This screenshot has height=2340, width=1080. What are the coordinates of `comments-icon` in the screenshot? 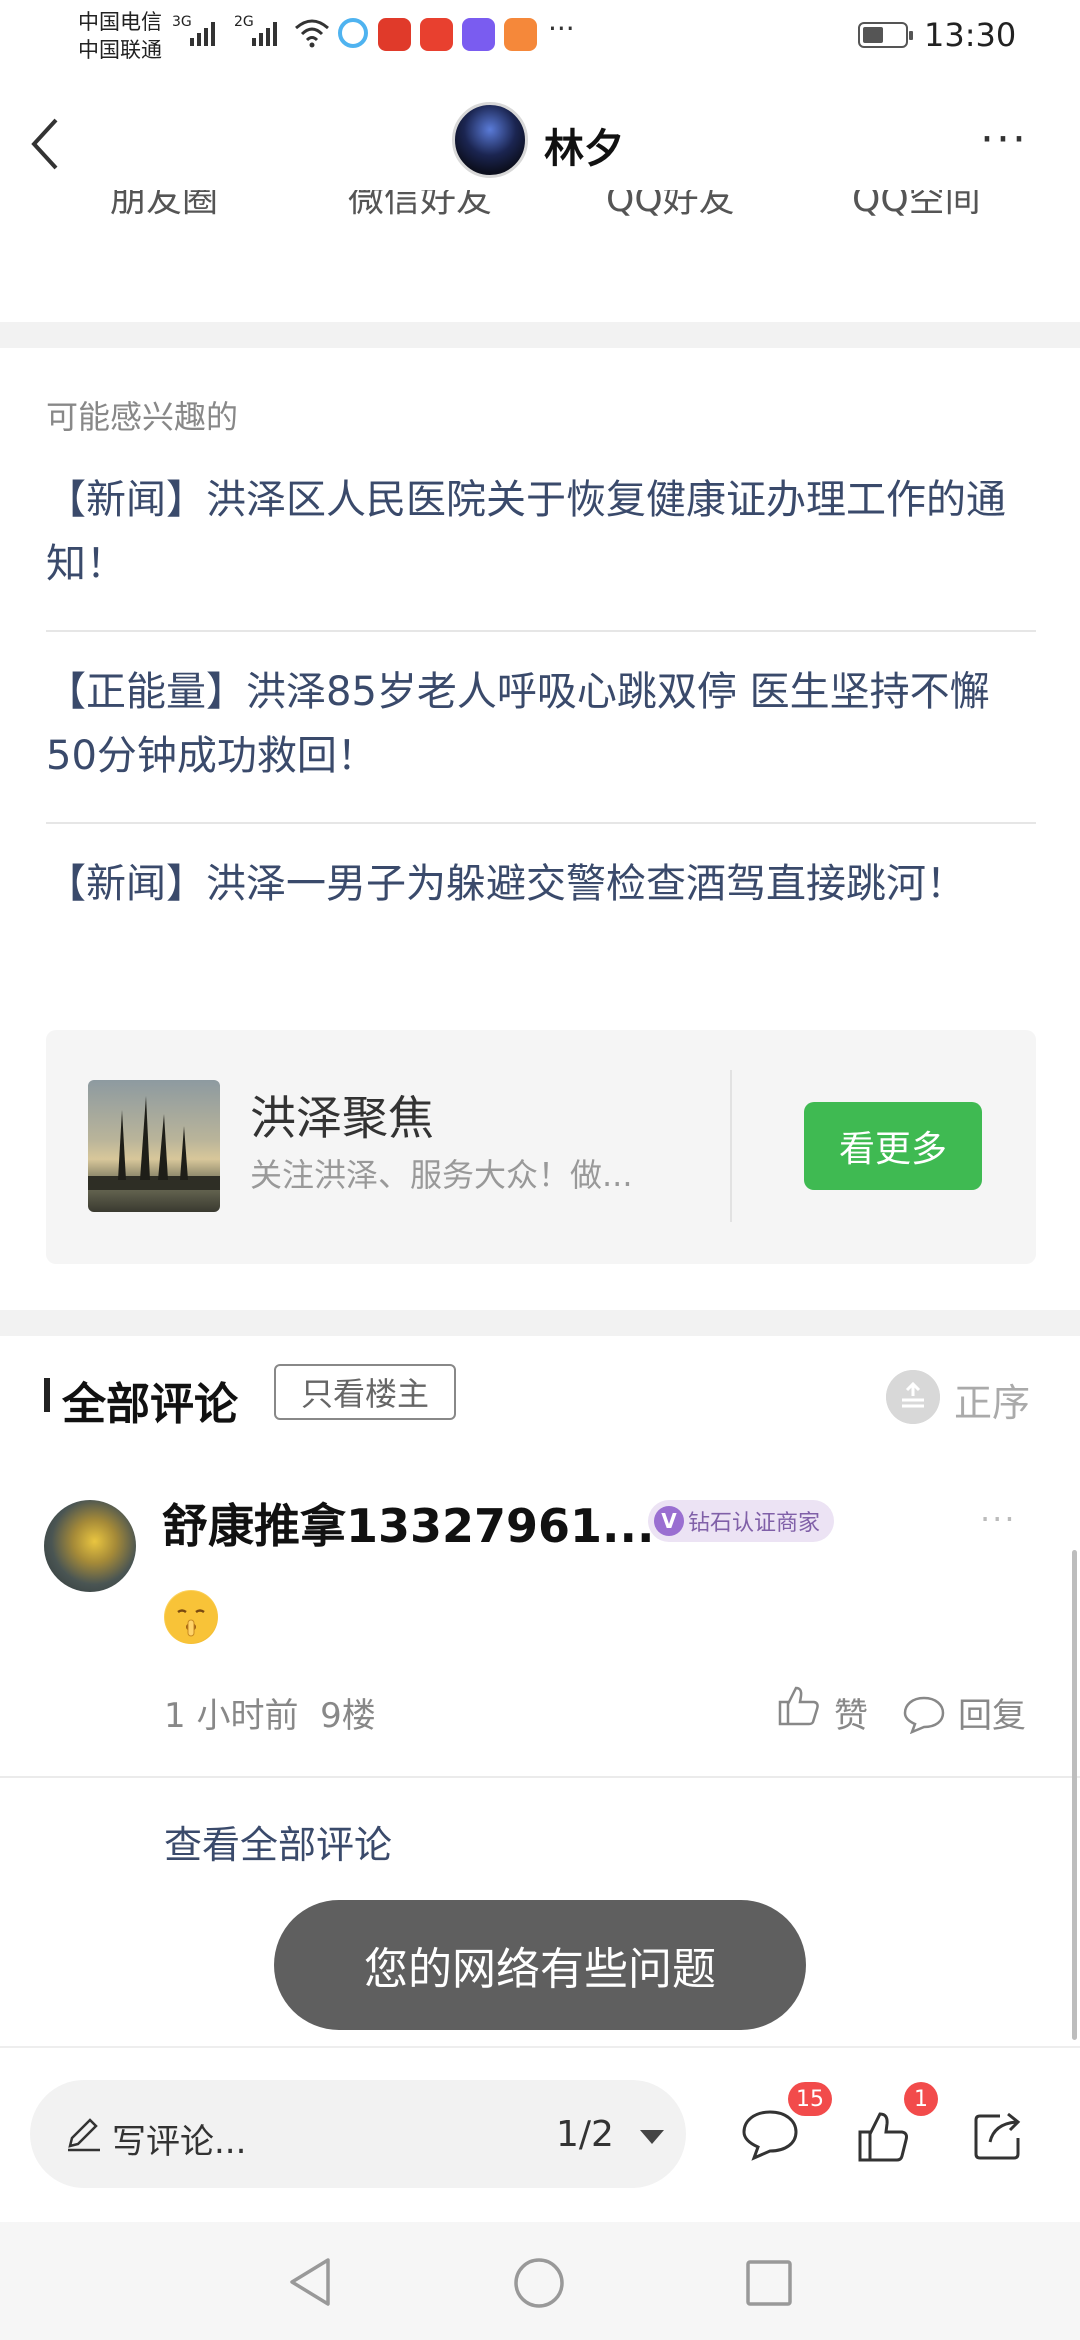 It's located at (770, 2135).